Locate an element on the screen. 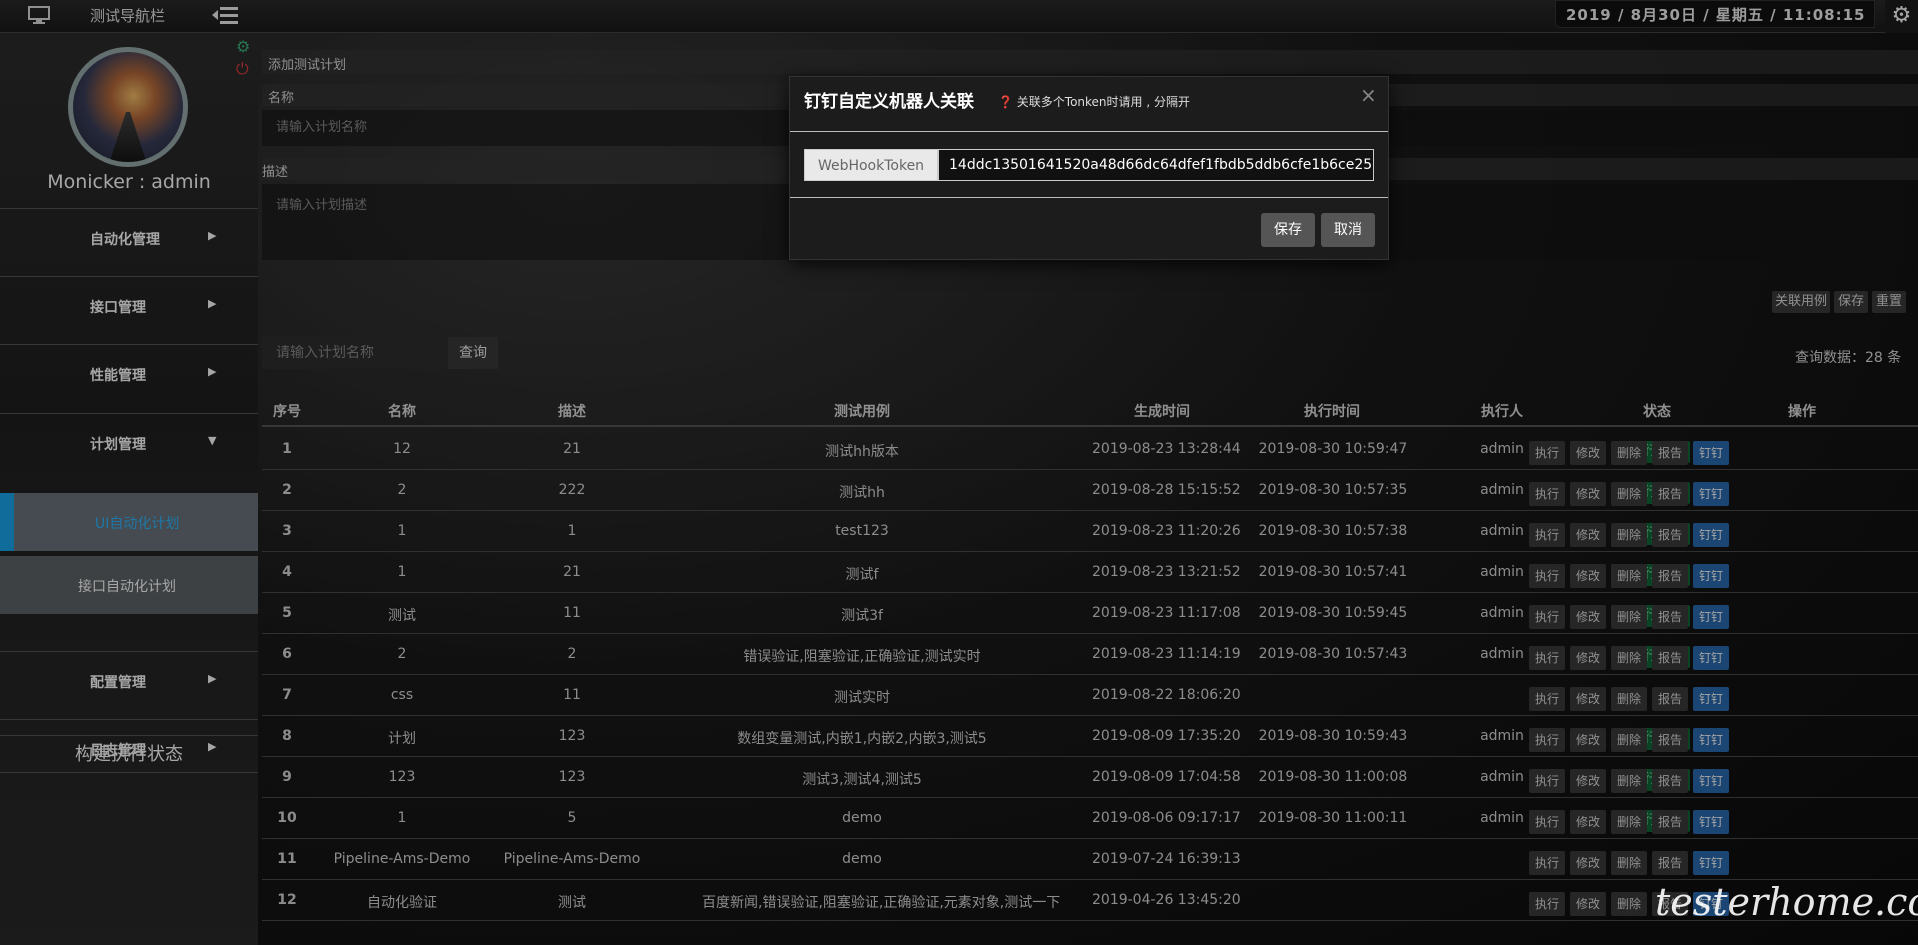 The image size is (1918, 945). power-icon: ⏻ is located at coordinates (242, 69).